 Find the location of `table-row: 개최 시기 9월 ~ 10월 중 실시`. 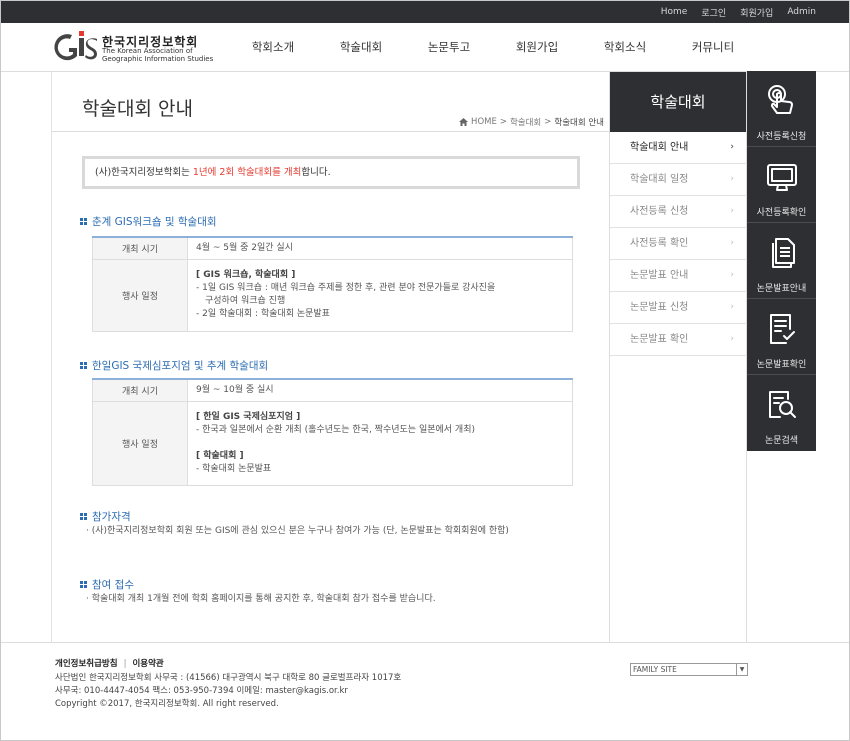

table-row: 개최 시기 9월 ~ 10월 중 실시 is located at coordinates (332, 390).